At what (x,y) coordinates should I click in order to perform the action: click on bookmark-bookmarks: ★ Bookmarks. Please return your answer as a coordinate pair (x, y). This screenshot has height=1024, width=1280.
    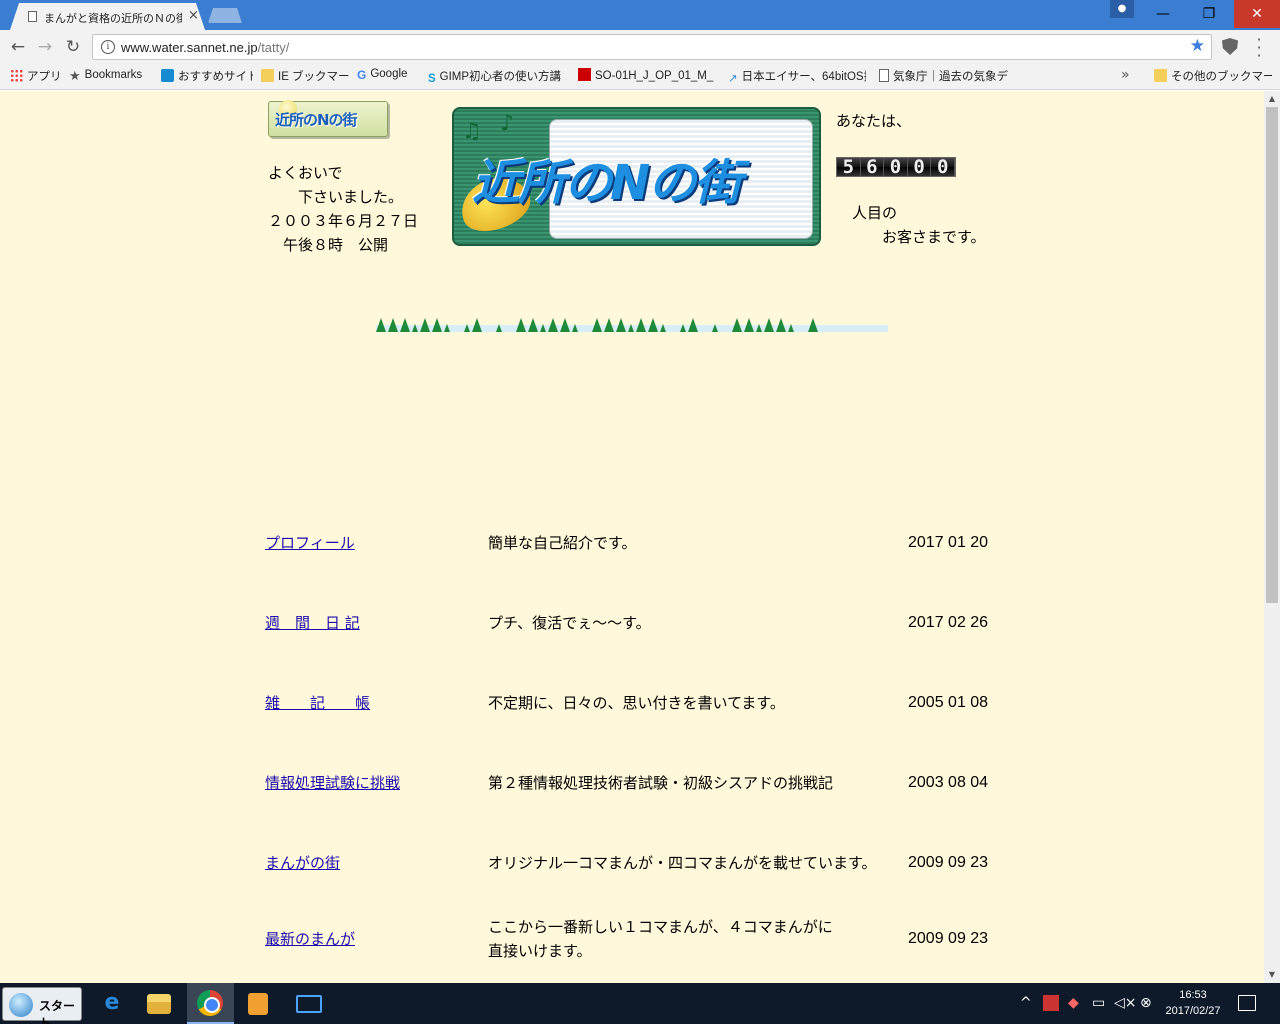
    Looking at the image, I should click on (110, 76).